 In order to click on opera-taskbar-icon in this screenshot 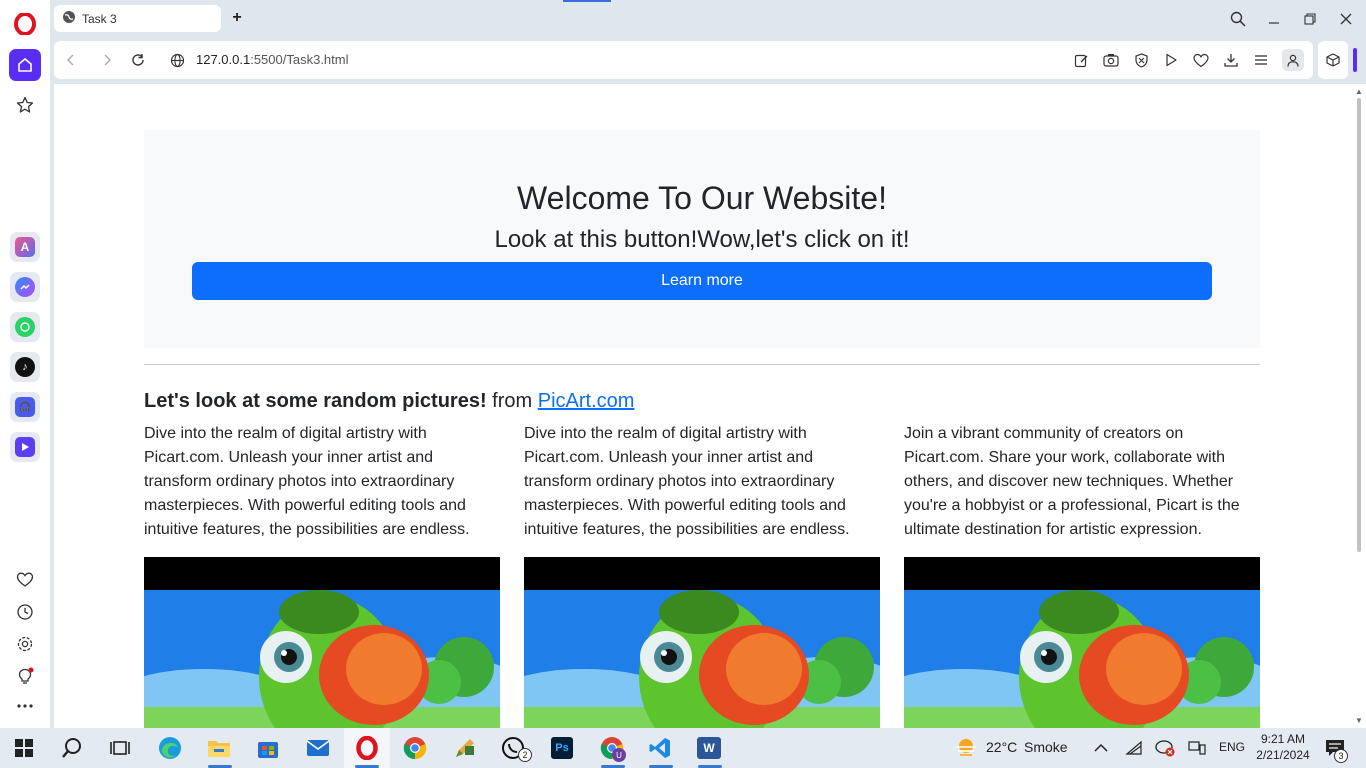, I will do `click(367, 748)`.